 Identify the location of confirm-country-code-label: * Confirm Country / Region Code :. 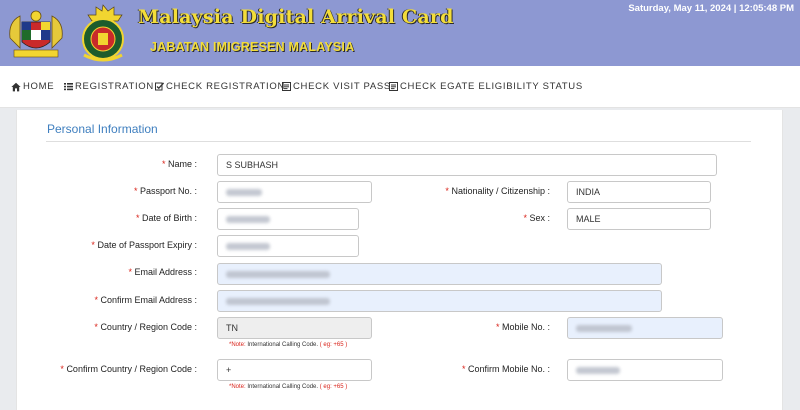
(128, 369).